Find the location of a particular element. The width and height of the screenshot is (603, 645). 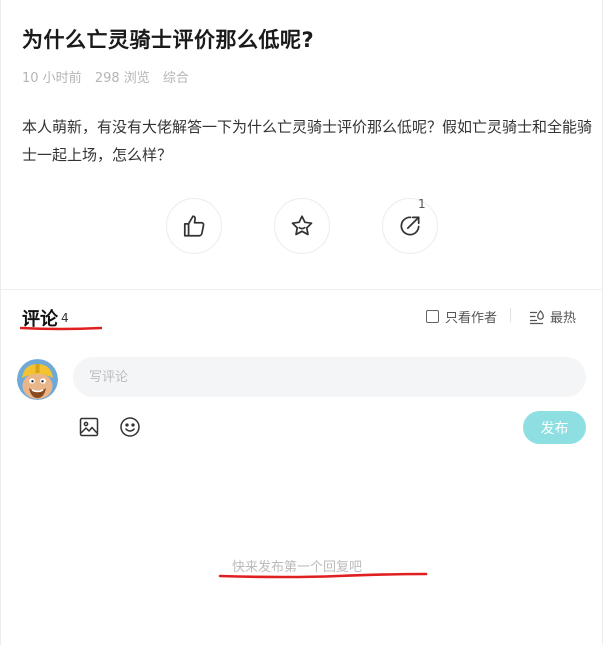

user-avatar is located at coordinates (37, 379).